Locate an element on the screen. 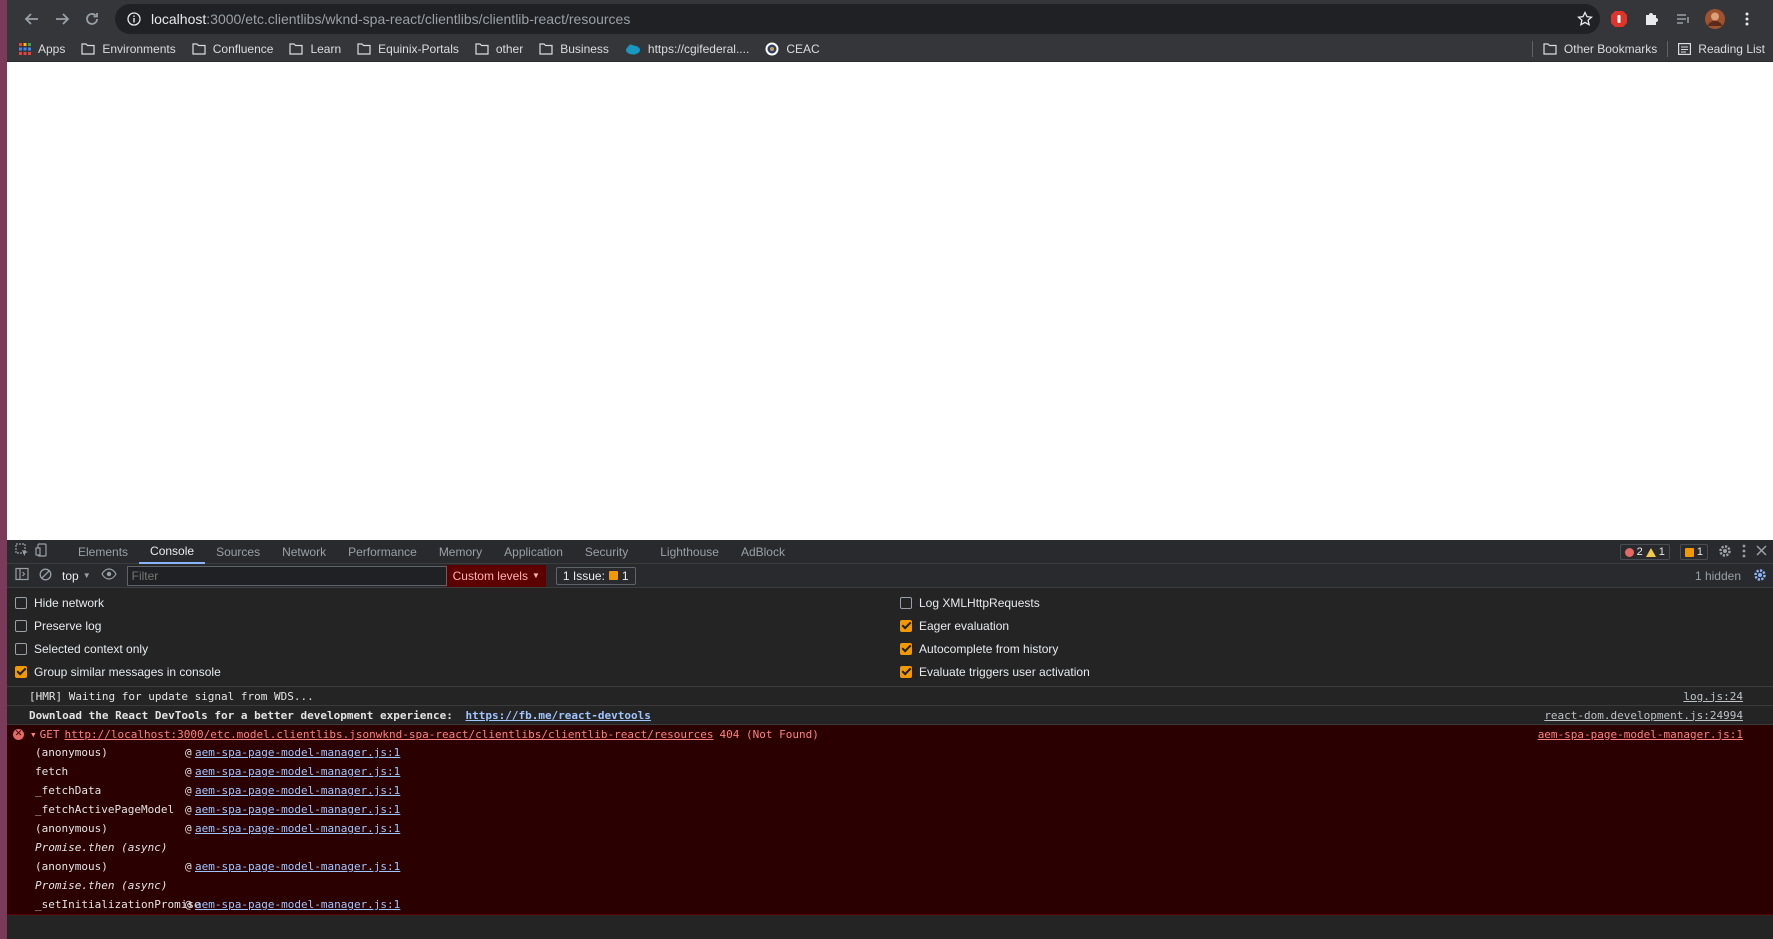  bookmark-apps: Apps is located at coordinates (42, 49).